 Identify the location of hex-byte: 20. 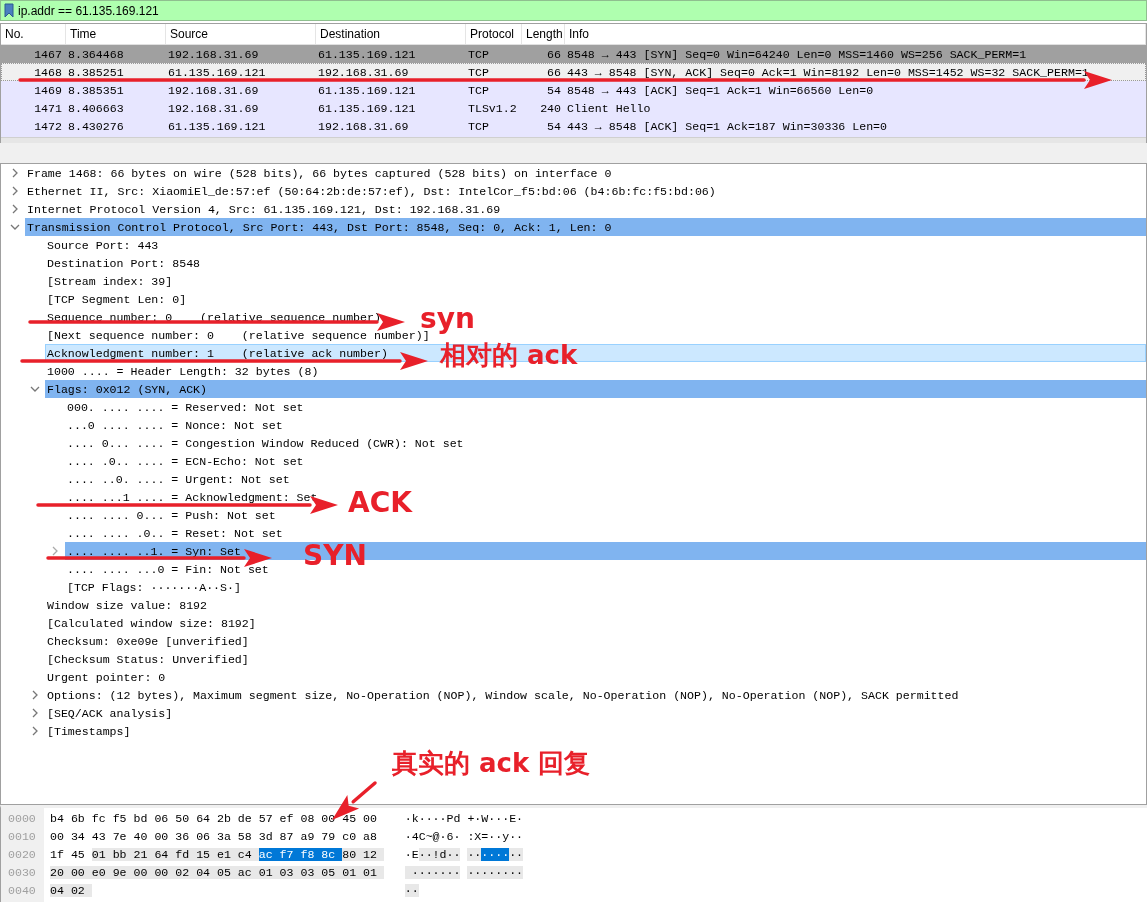
(60, 872).